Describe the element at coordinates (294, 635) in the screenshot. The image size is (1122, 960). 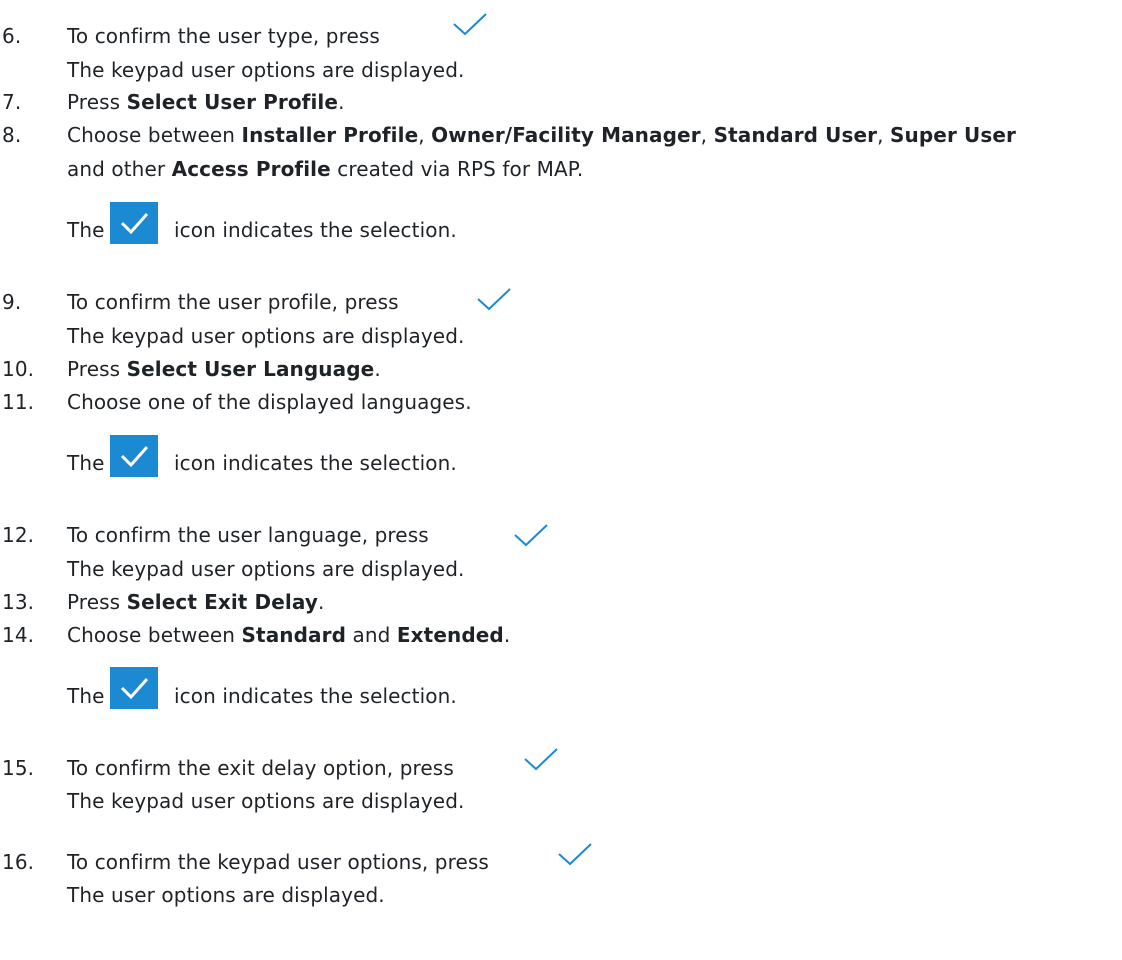
I see `ui-term: Standard` at that location.